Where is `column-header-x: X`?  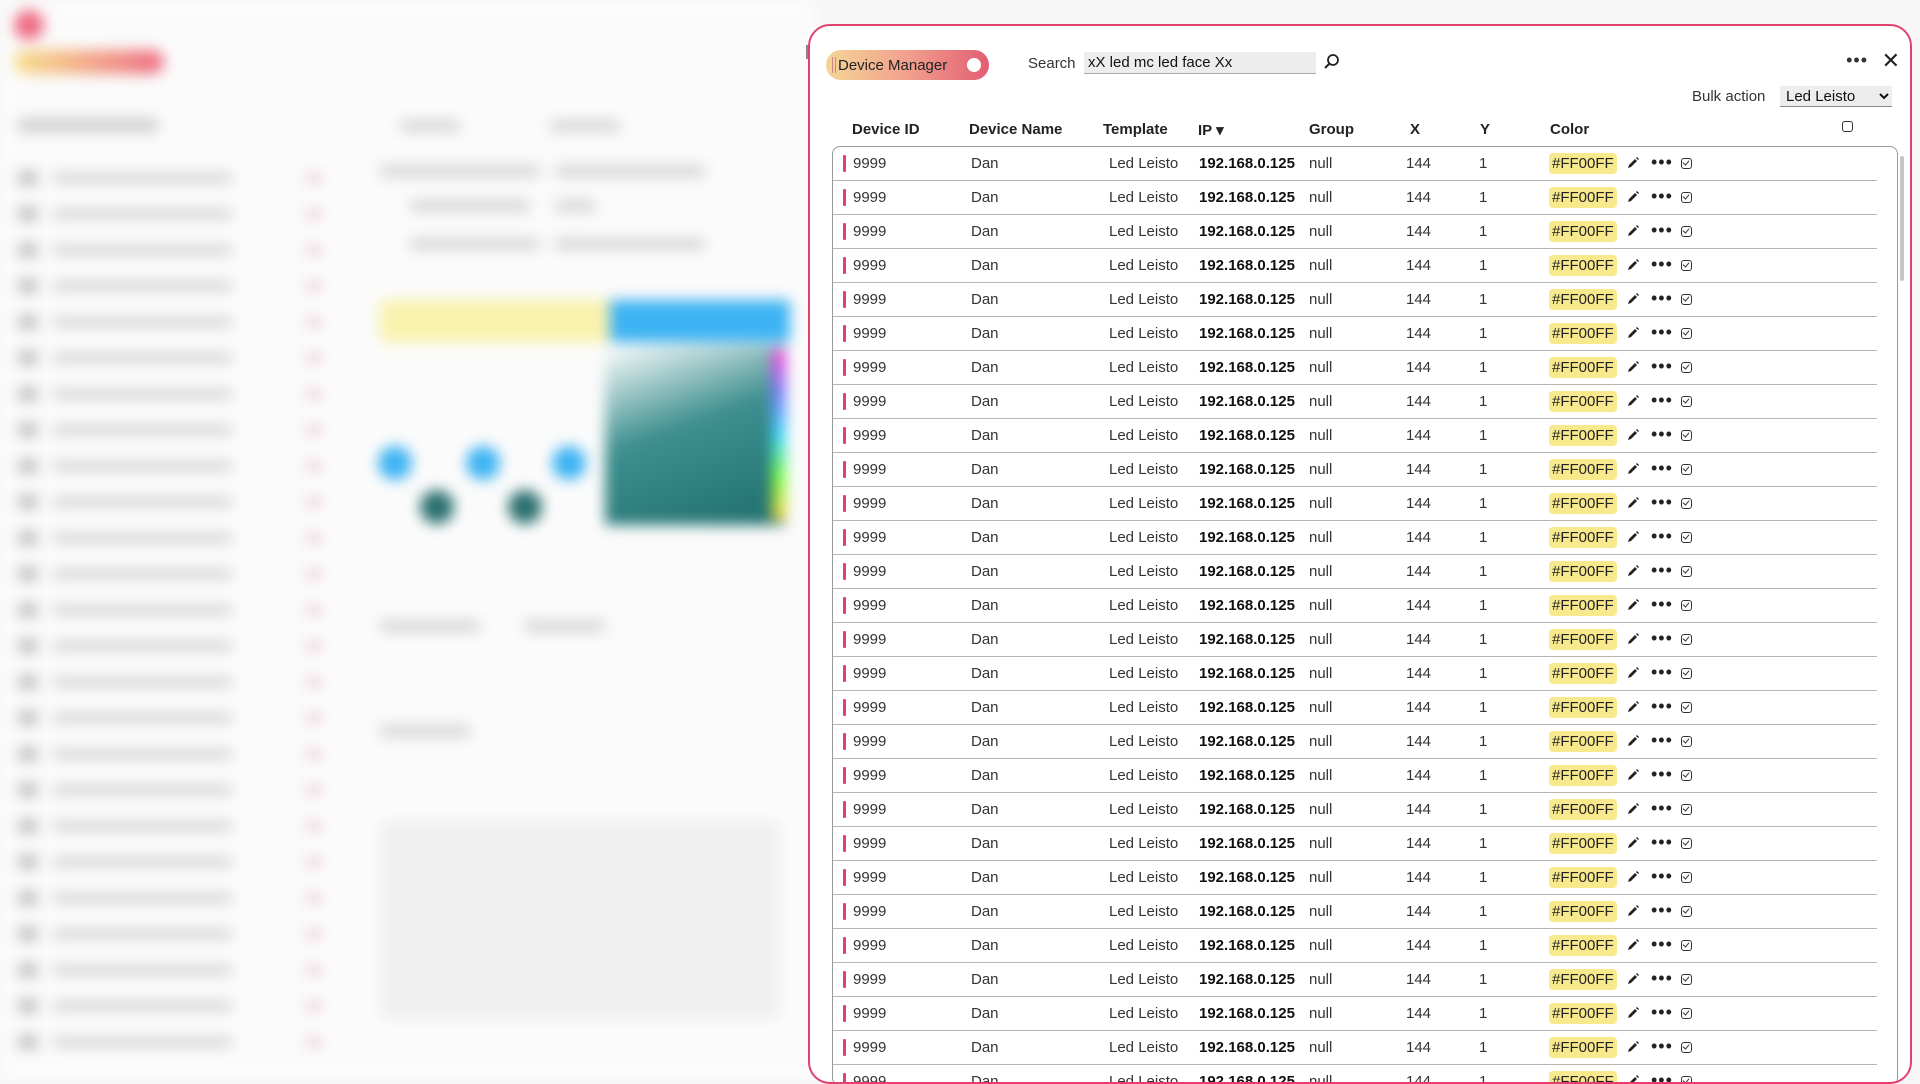
column-header-x: X is located at coordinates (1415, 129).